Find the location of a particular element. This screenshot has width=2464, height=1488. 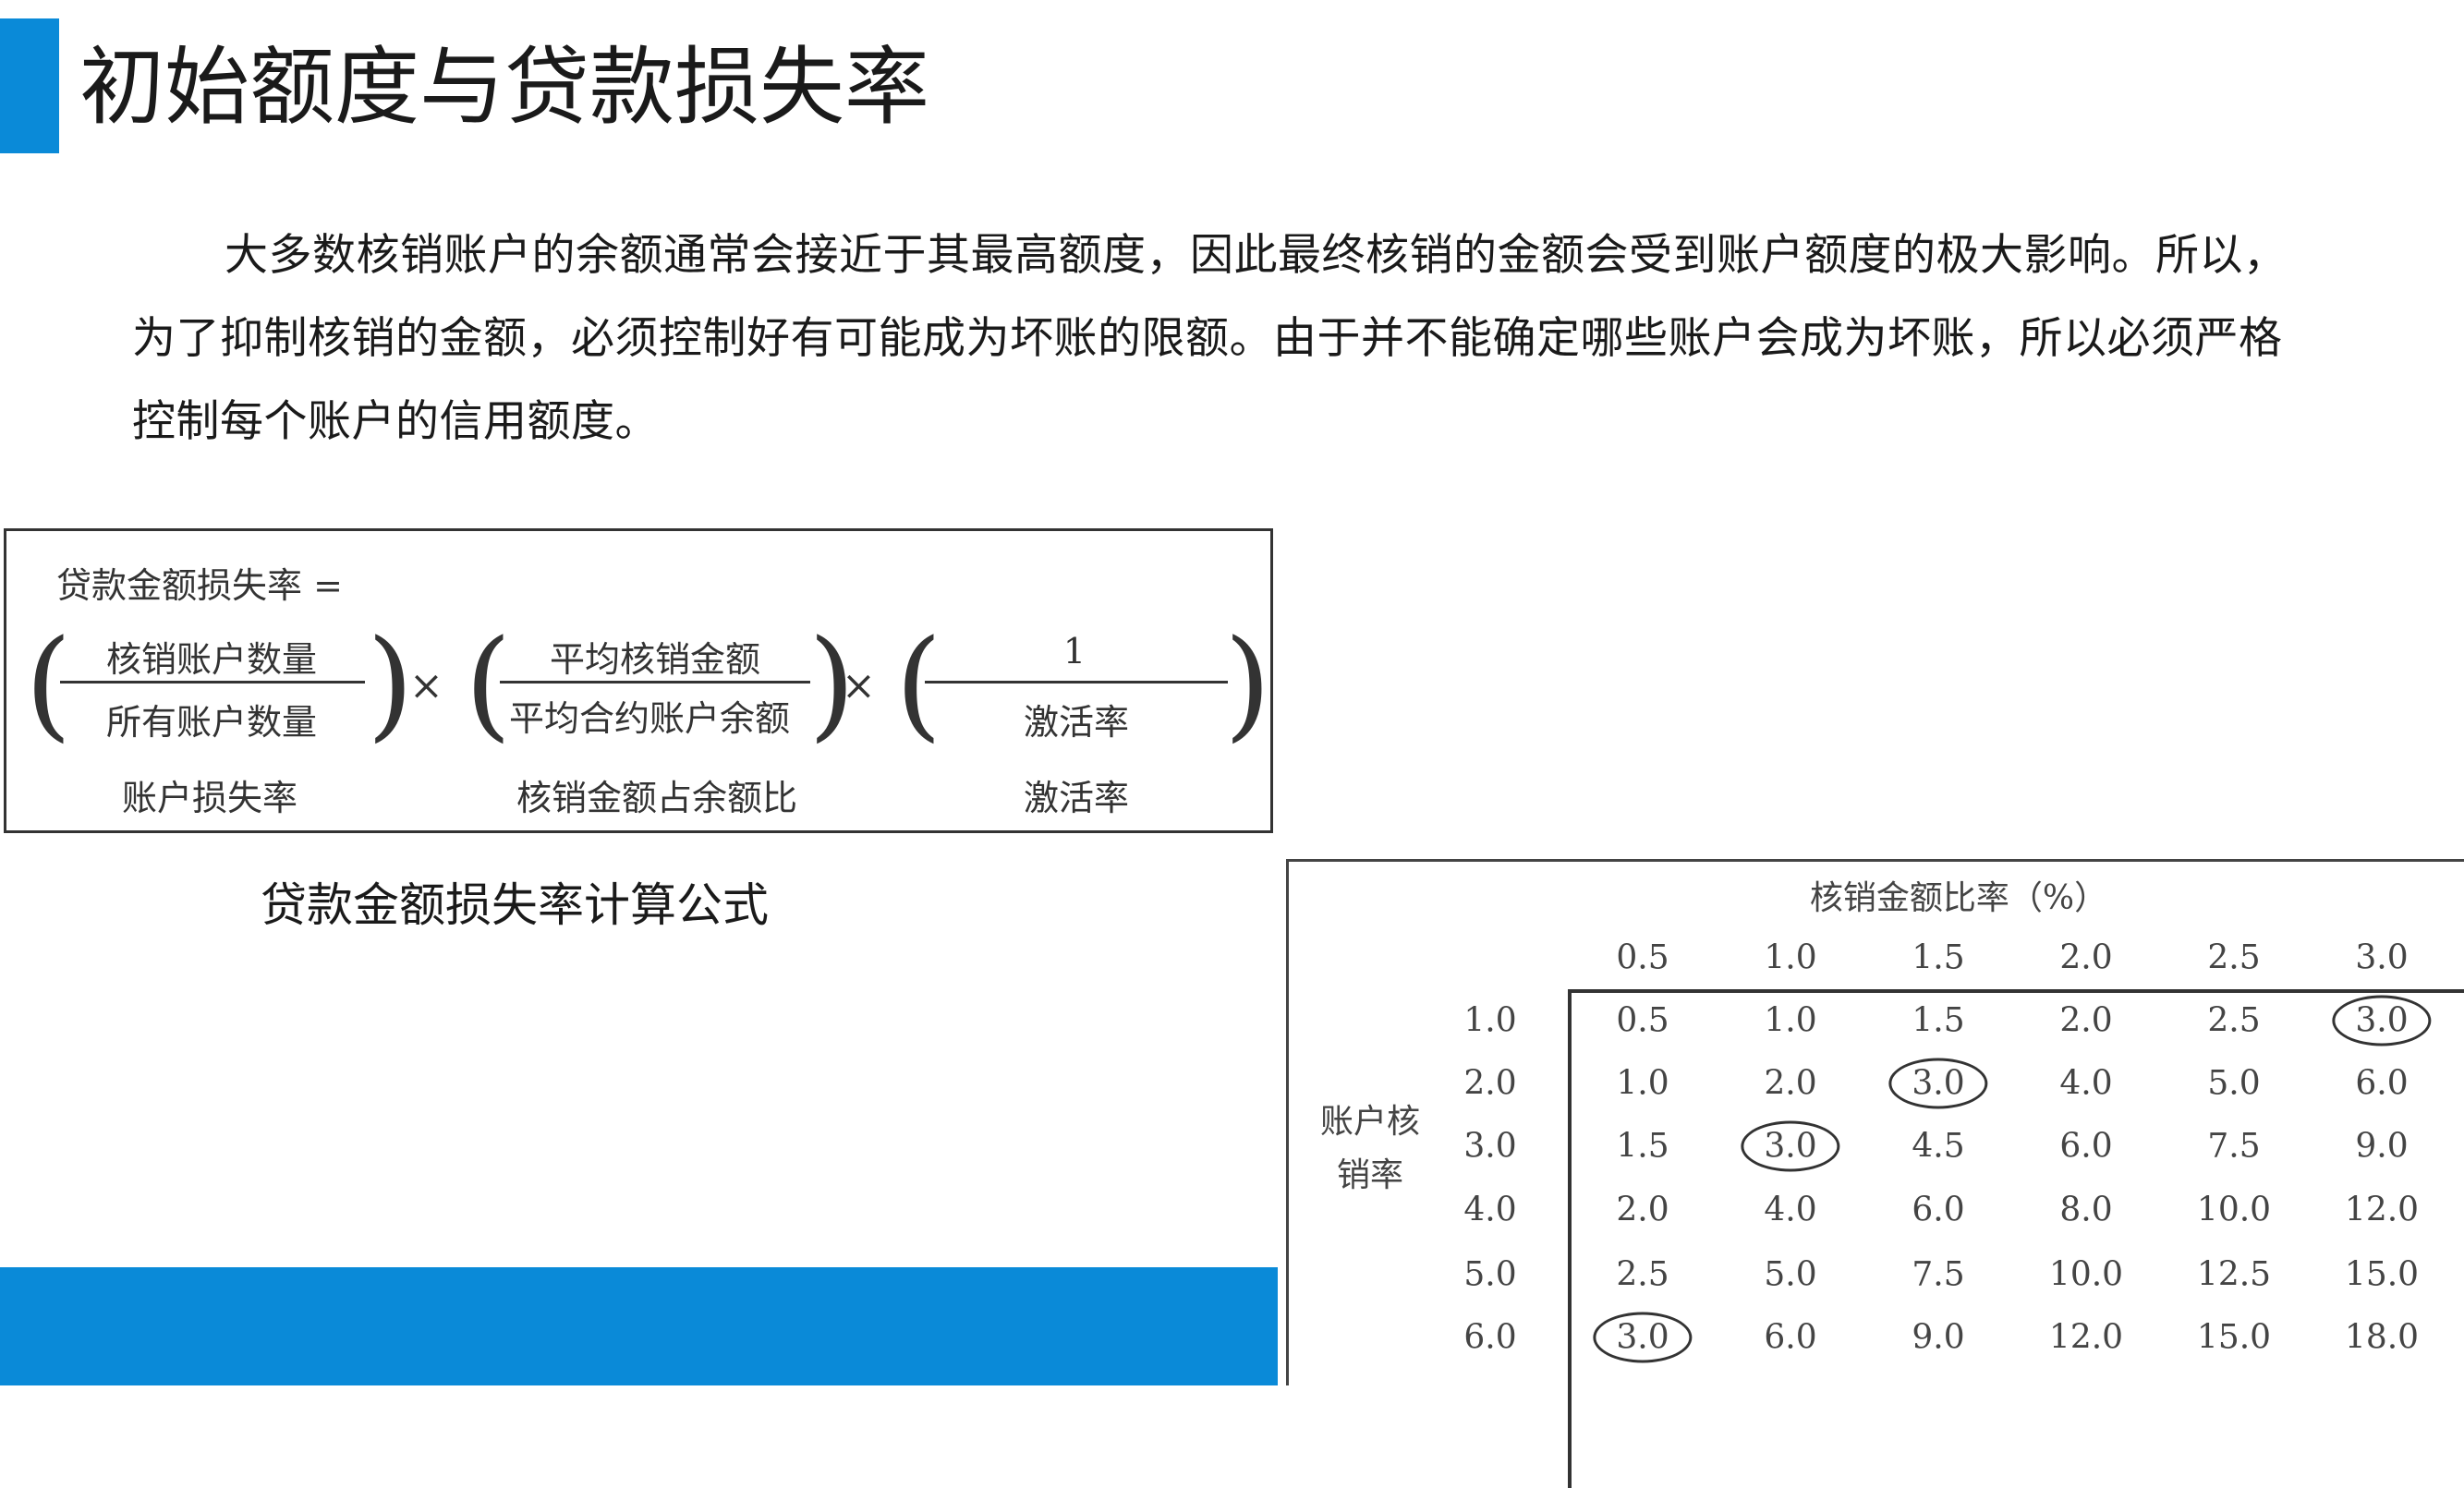

matrix-cell: 4.5 is located at coordinates (1938, 1146).